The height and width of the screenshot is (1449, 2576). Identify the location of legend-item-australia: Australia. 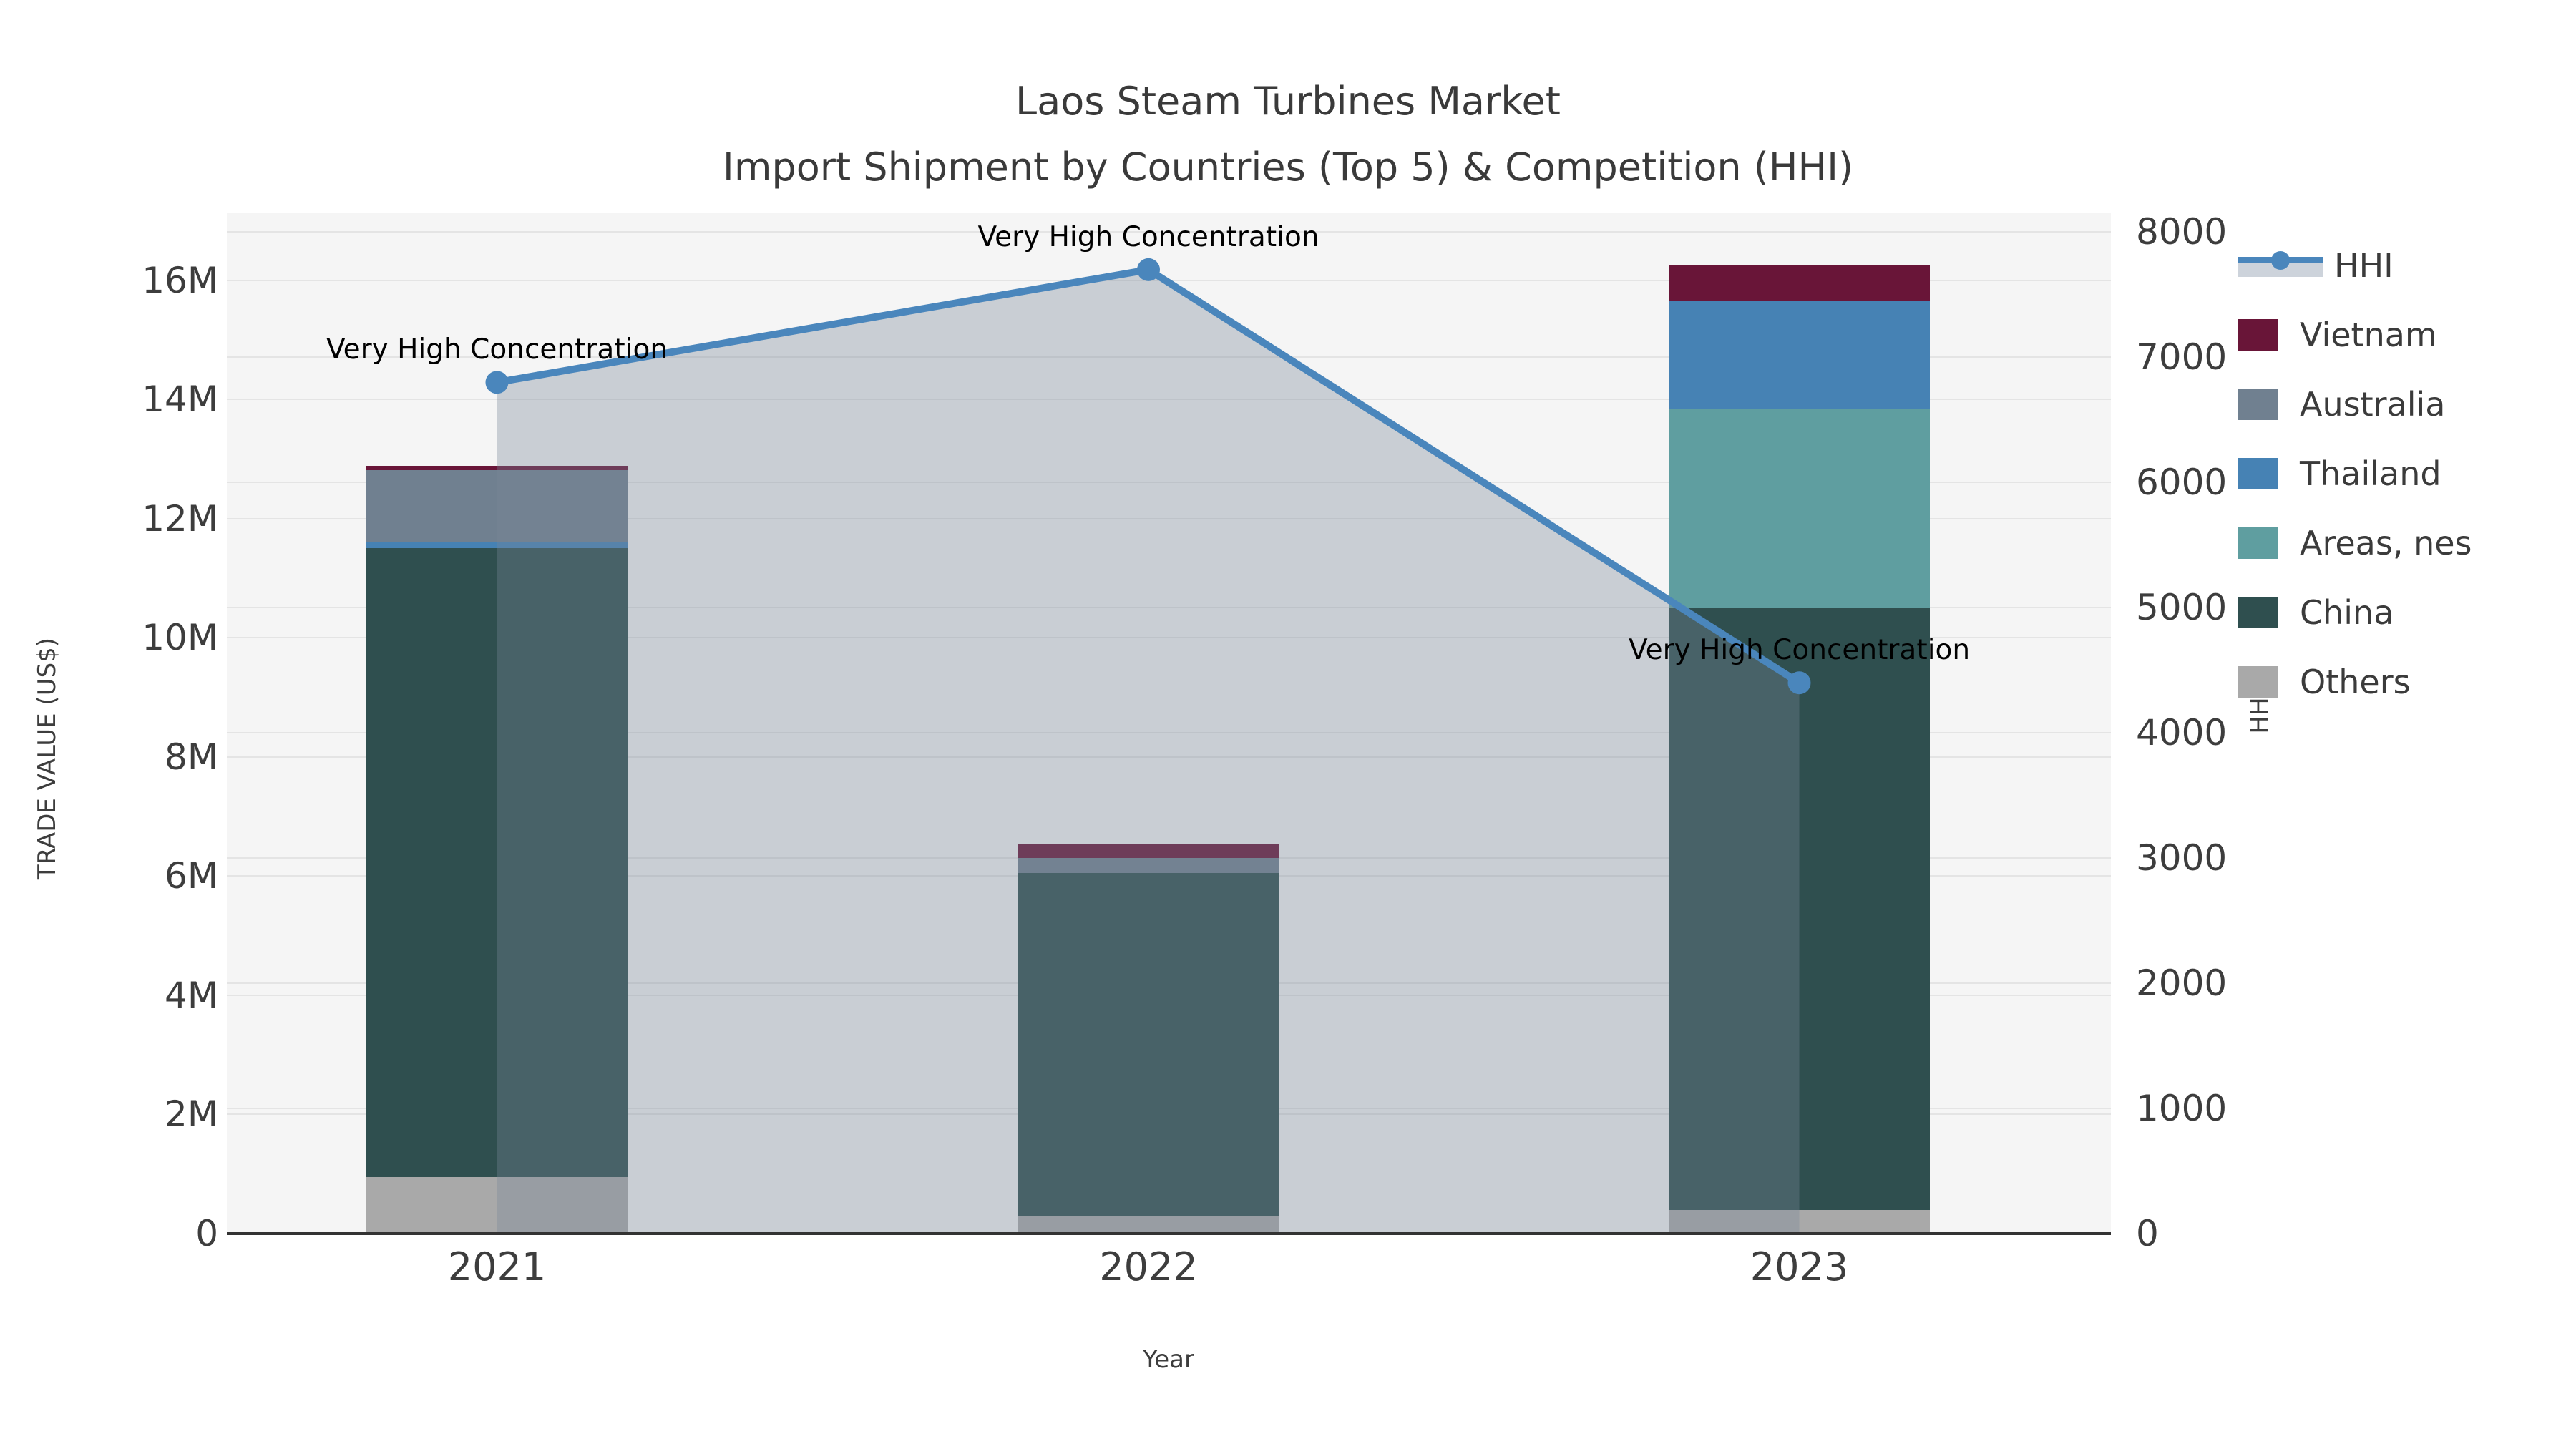
(2355, 404).